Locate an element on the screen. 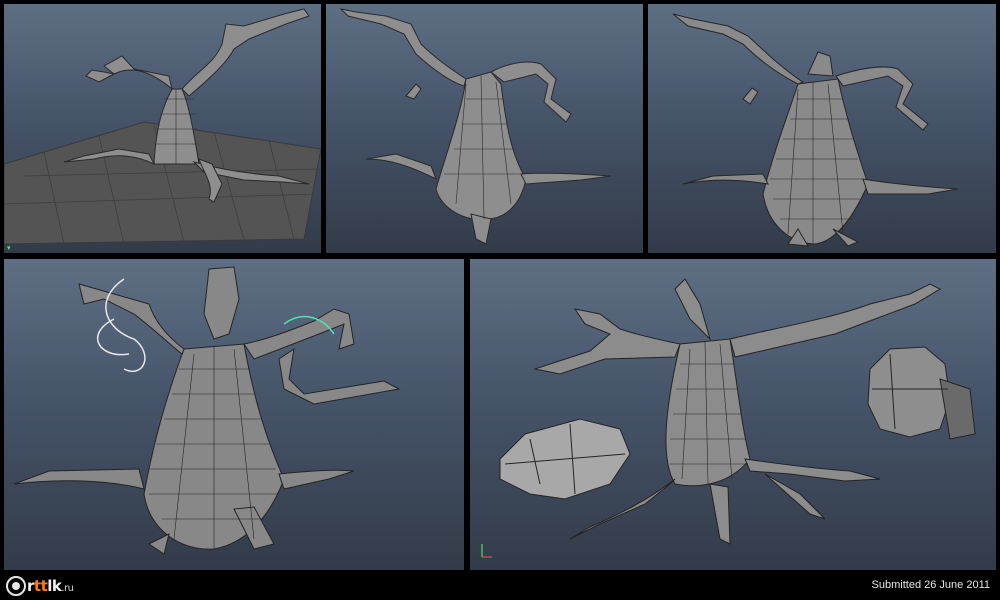  viewport-front-trunk is located at coordinates (484, 128).